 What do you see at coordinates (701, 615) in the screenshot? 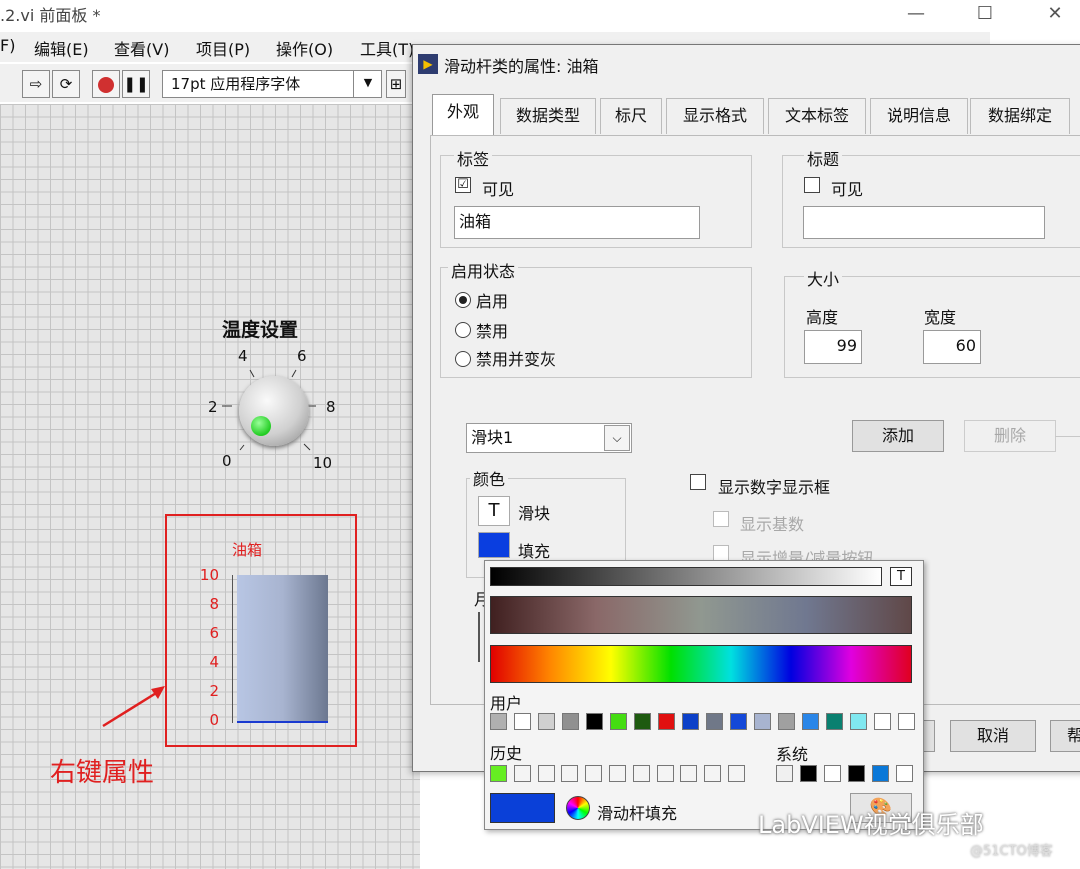
I see `muted-color-bar` at bounding box center [701, 615].